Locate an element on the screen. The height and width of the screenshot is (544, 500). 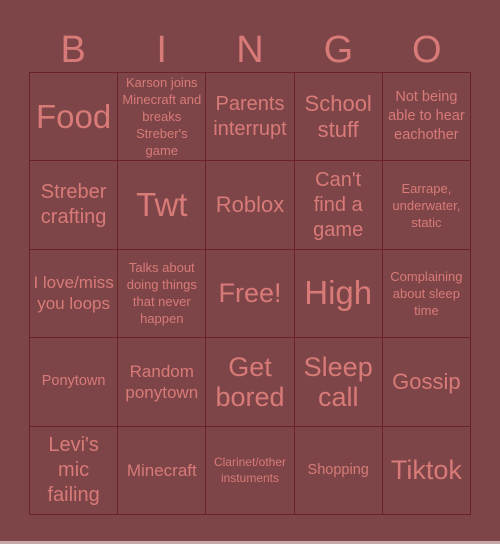
bingo-cell: Get bored is located at coordinates (250, 382).